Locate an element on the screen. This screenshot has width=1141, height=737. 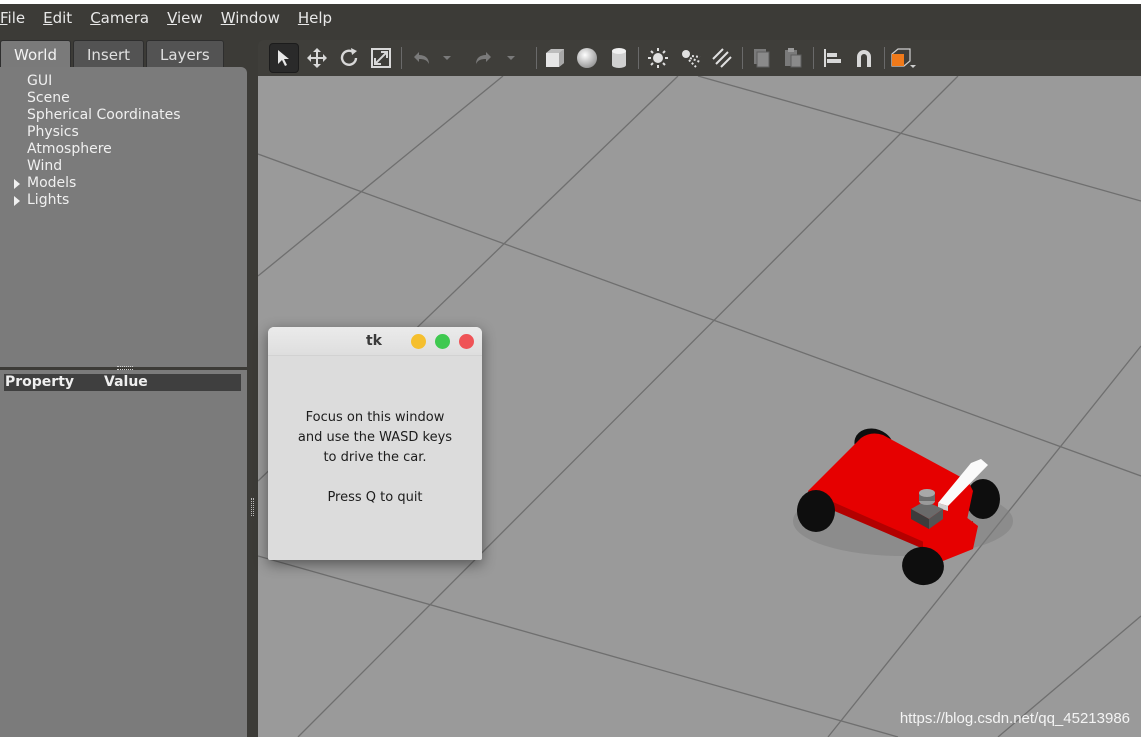
redo-icon is located at coordinates (484, 58).